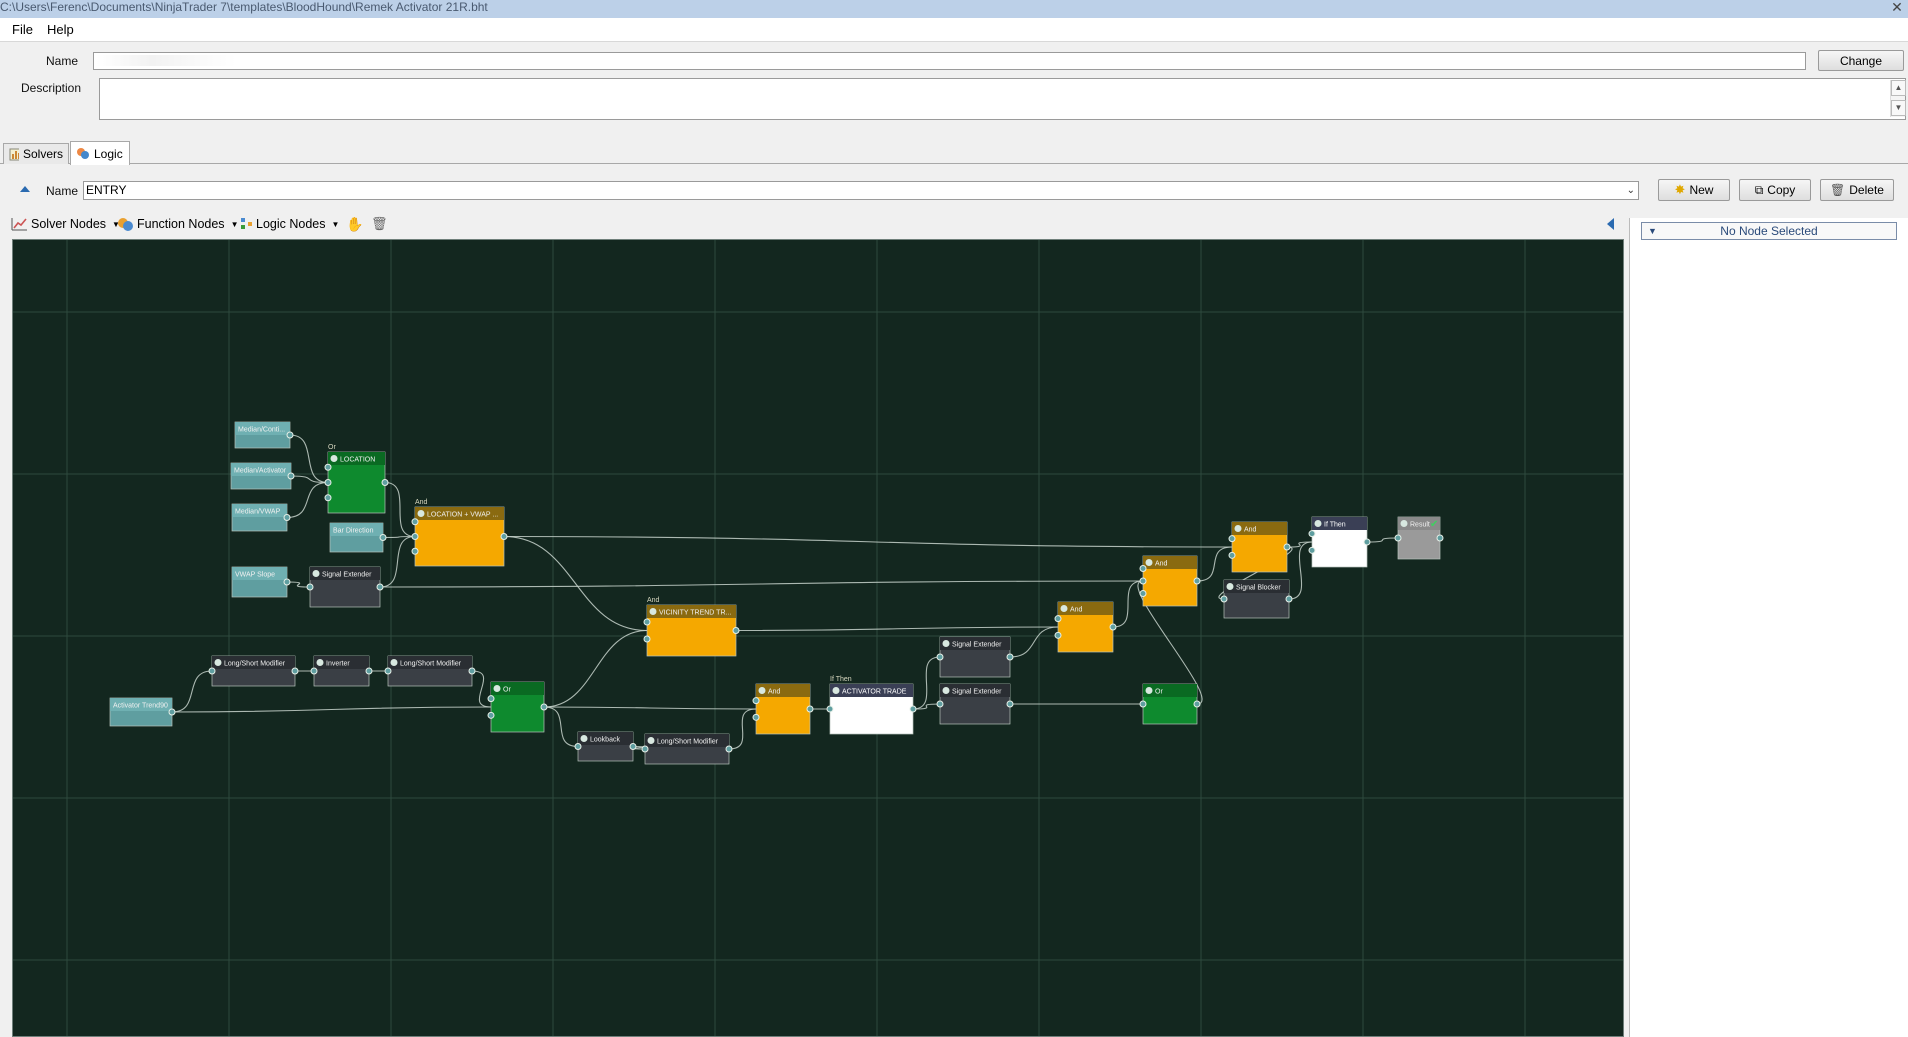 The image size is (1908, 1037). I want to click on graph-node-teal: VWAP Slope, so click(261, 582).